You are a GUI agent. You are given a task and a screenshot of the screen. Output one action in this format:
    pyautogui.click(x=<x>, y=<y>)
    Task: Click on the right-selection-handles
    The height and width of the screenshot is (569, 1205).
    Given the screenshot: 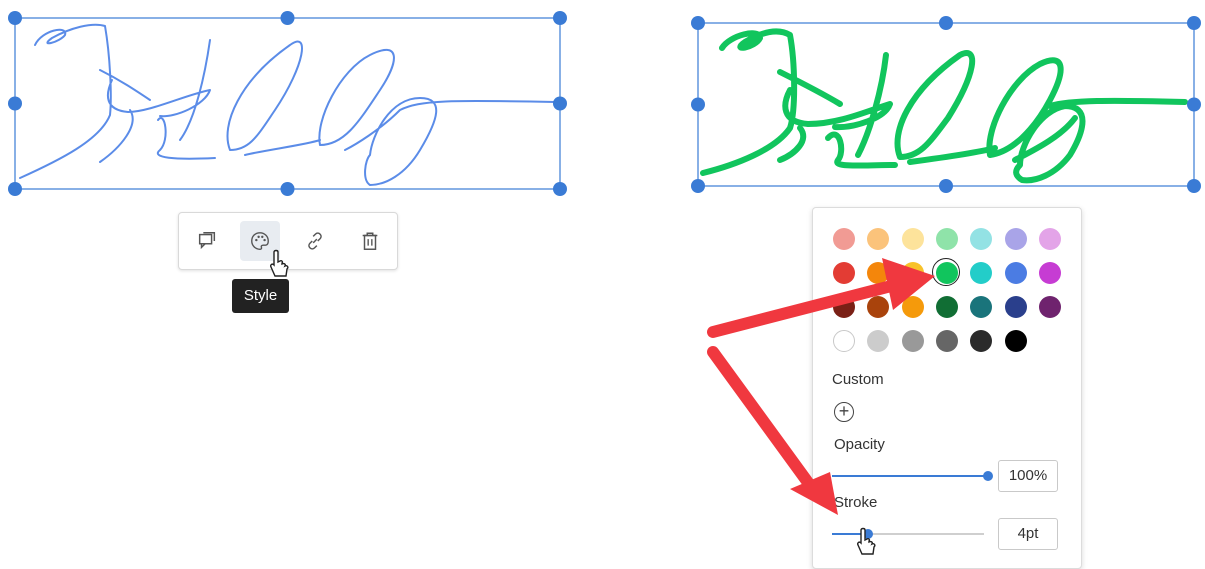 What is the action you would take?
    pyautogui.click(x=946, y=104)
    